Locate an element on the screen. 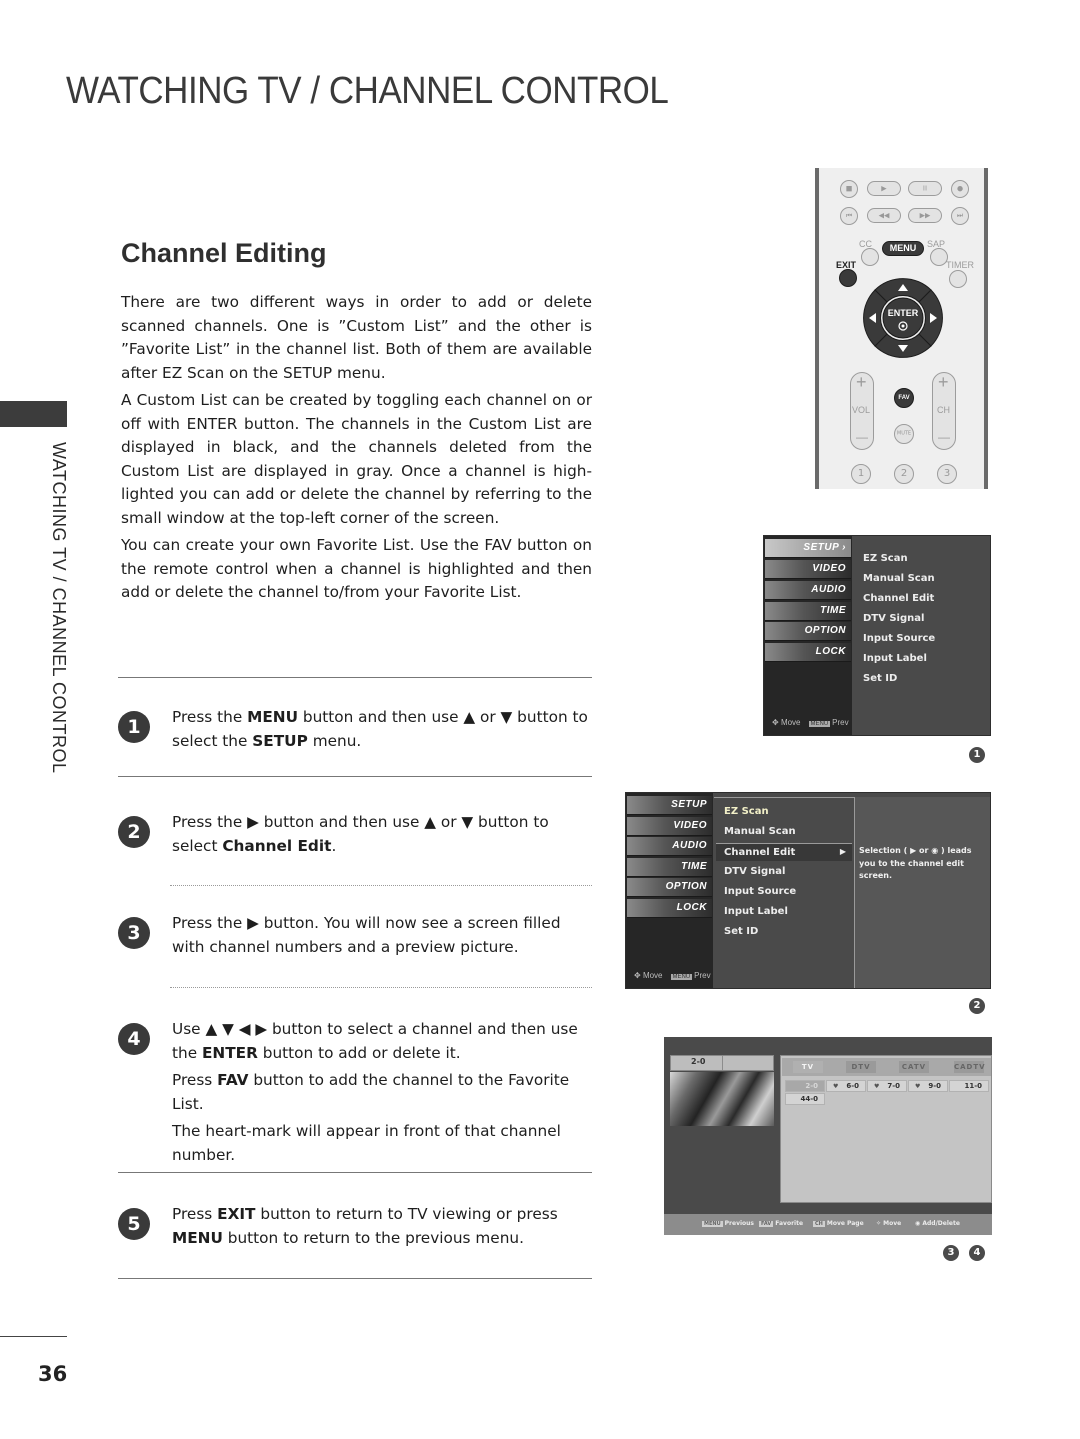  hint-prev: Prev is located at coordinates (702, 975).